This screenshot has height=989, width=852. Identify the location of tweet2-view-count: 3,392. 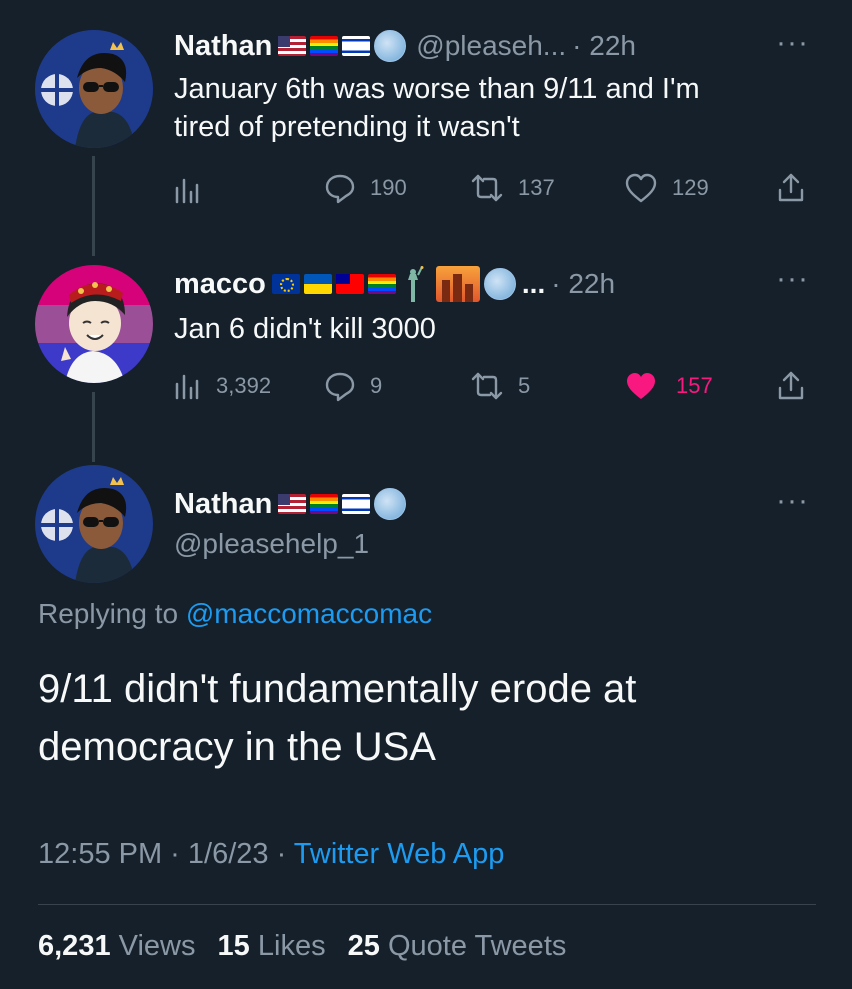
(244, 385).